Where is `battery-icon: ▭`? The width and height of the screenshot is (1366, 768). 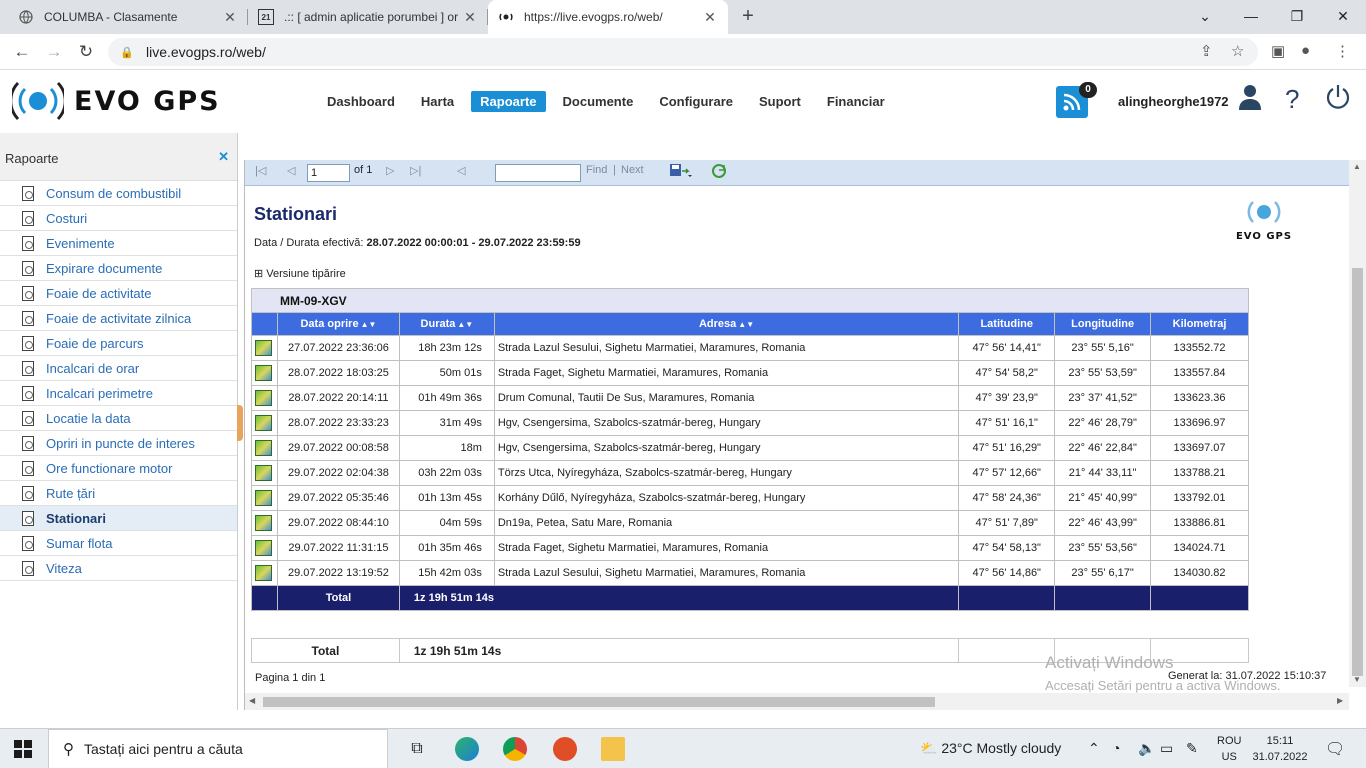 battery-icon: ▭ is located at coordinates (1166, 748).